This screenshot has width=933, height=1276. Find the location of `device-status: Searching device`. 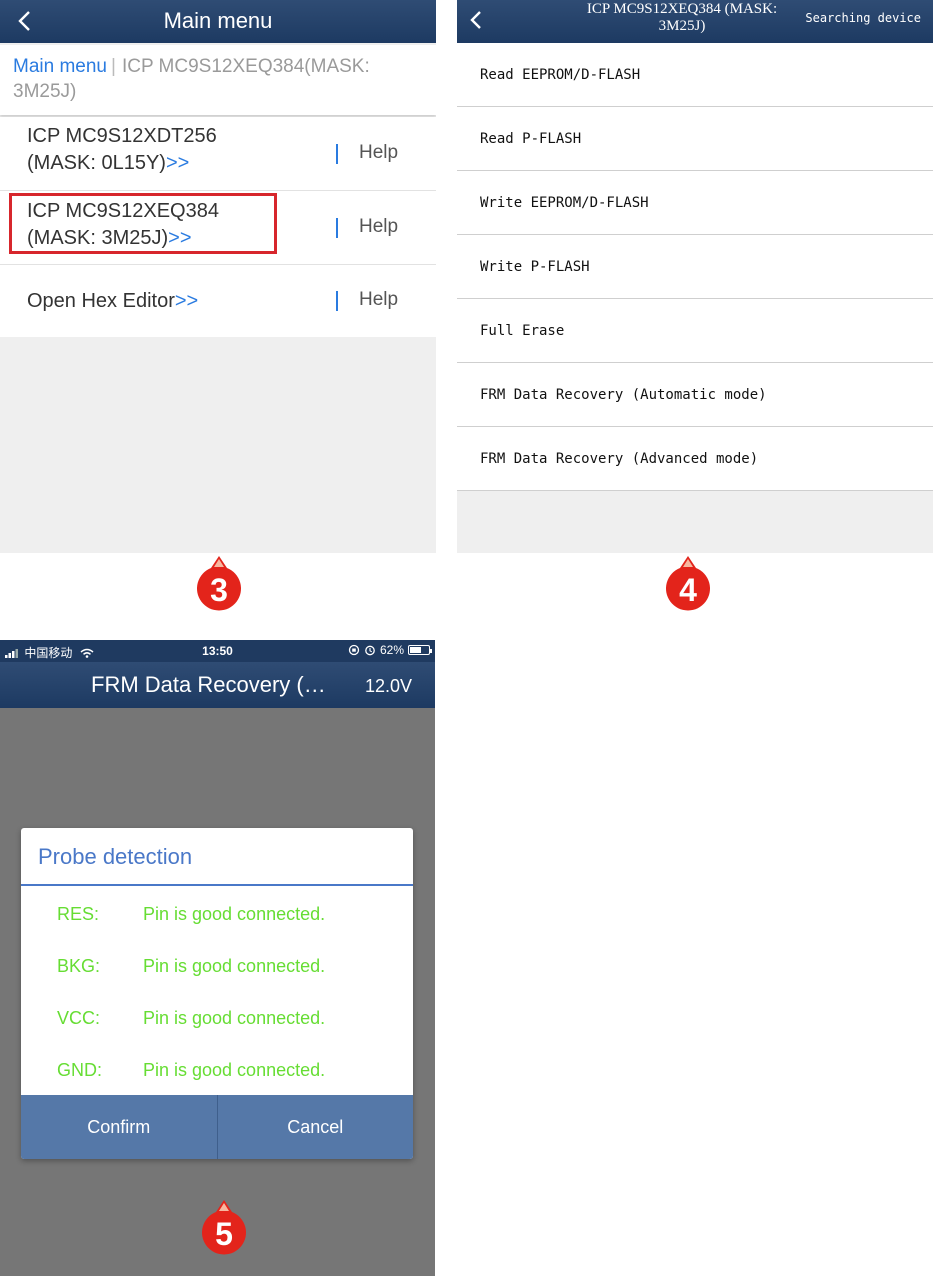

device-status: Searching device is located at coordinates (863, 18).